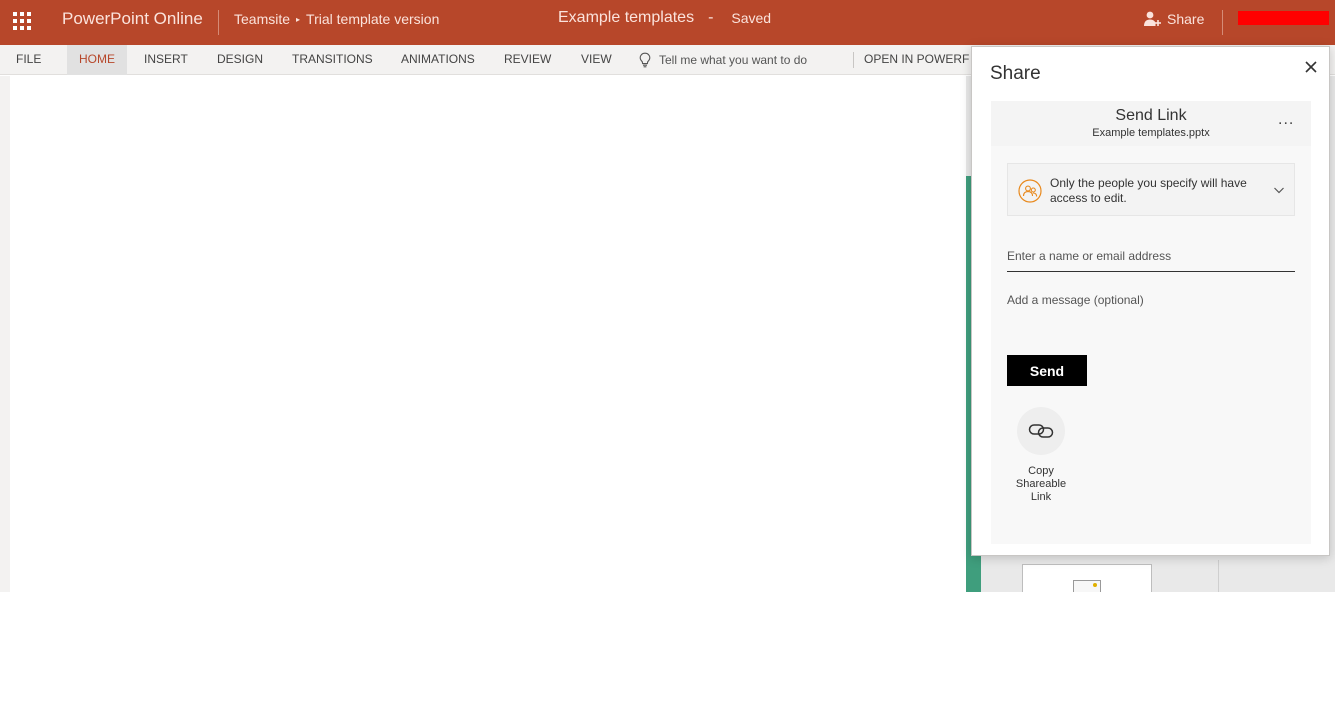 The height and width of the screenshot is (719, 1335). I want to click on title-divider-right, so click(1222, 22).